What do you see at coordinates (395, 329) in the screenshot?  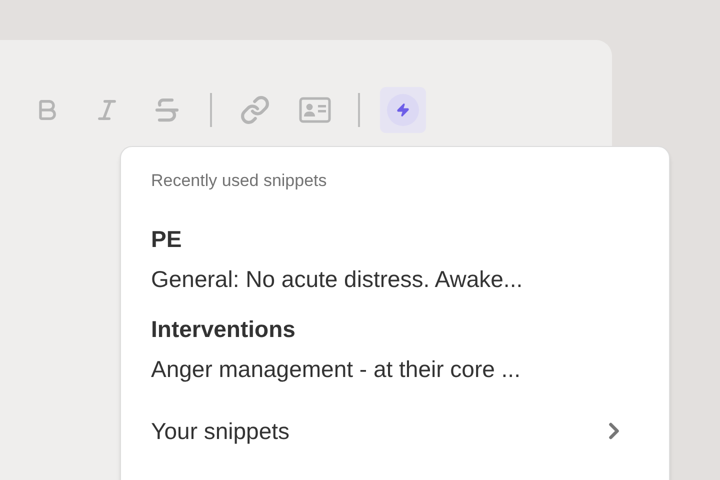 I see `snippet-title: Interventions` at bounding box center [395, 329].